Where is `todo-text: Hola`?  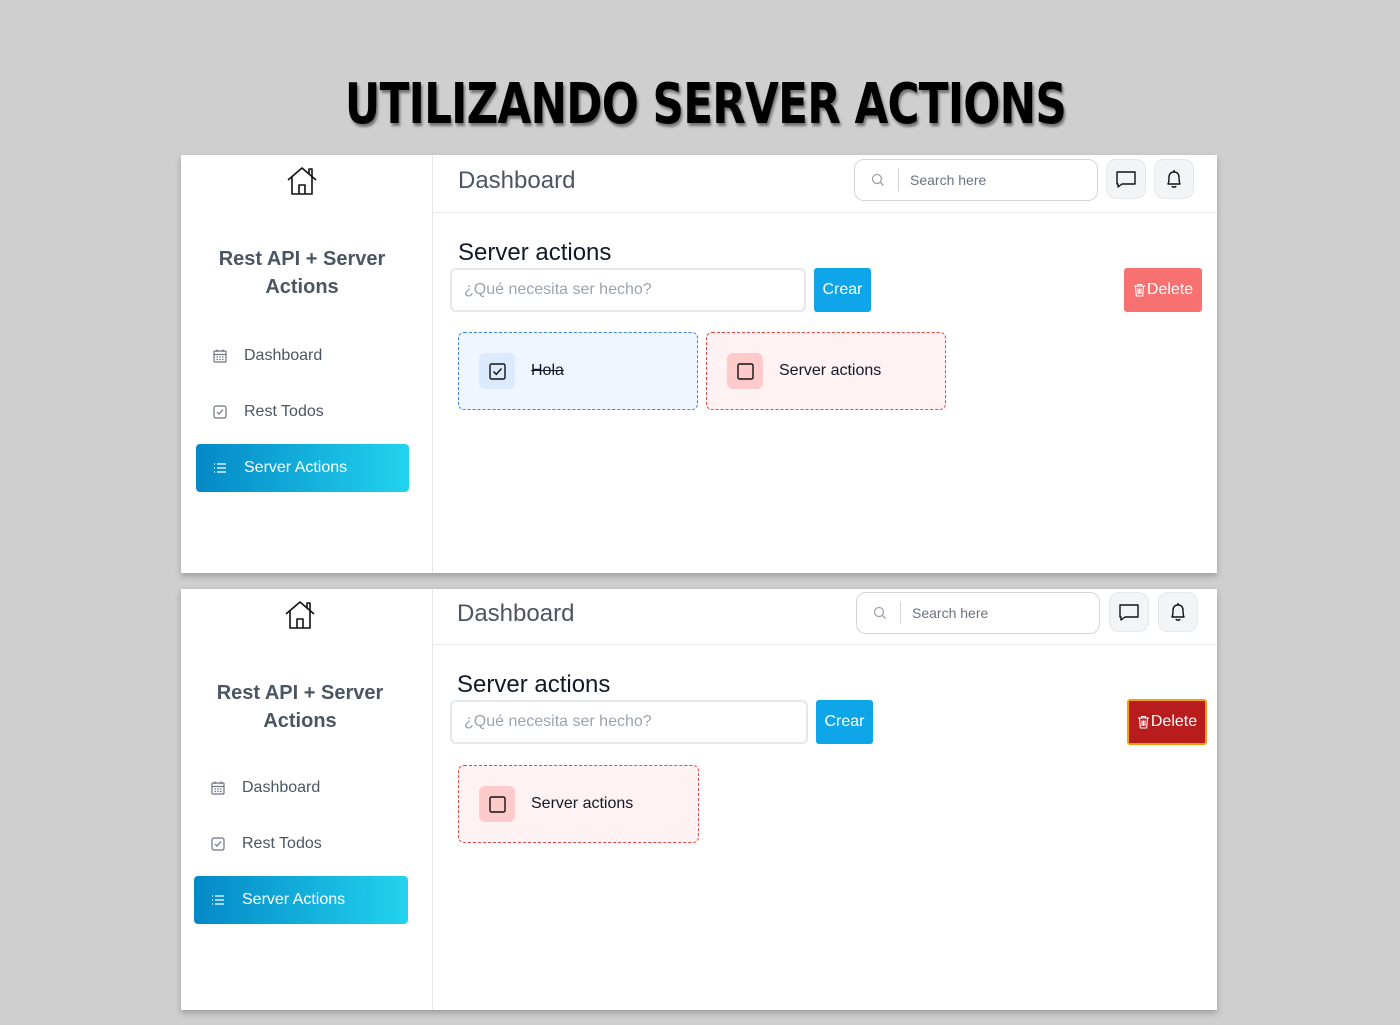
todo-text: Hola is located at coordinates (547, 370).